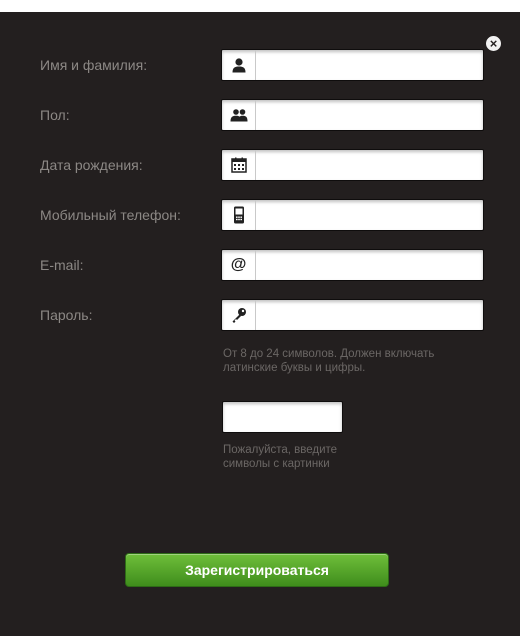  Describe the element at coordinates (62, 265) in the screenshot. I see `email-label: E-mail:` at that location.